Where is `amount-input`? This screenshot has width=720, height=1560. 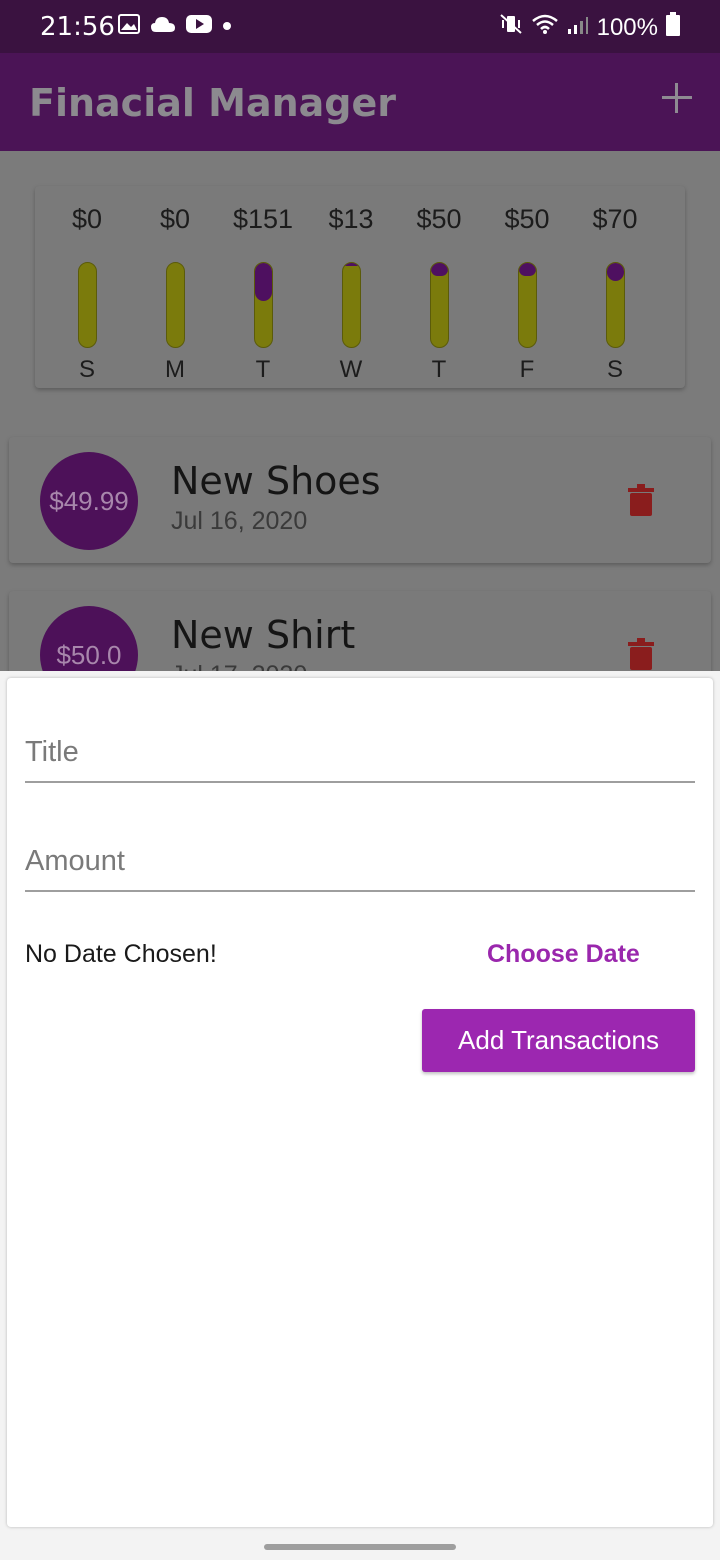 amount-input is located at coordinates (360, 861).